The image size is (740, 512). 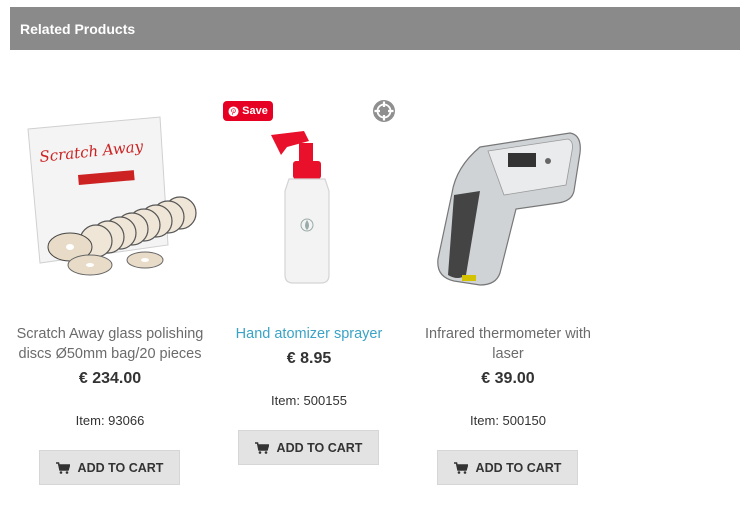 I want to click on polishing-discs-image: Scratch Away, so click(x=112, y=196).